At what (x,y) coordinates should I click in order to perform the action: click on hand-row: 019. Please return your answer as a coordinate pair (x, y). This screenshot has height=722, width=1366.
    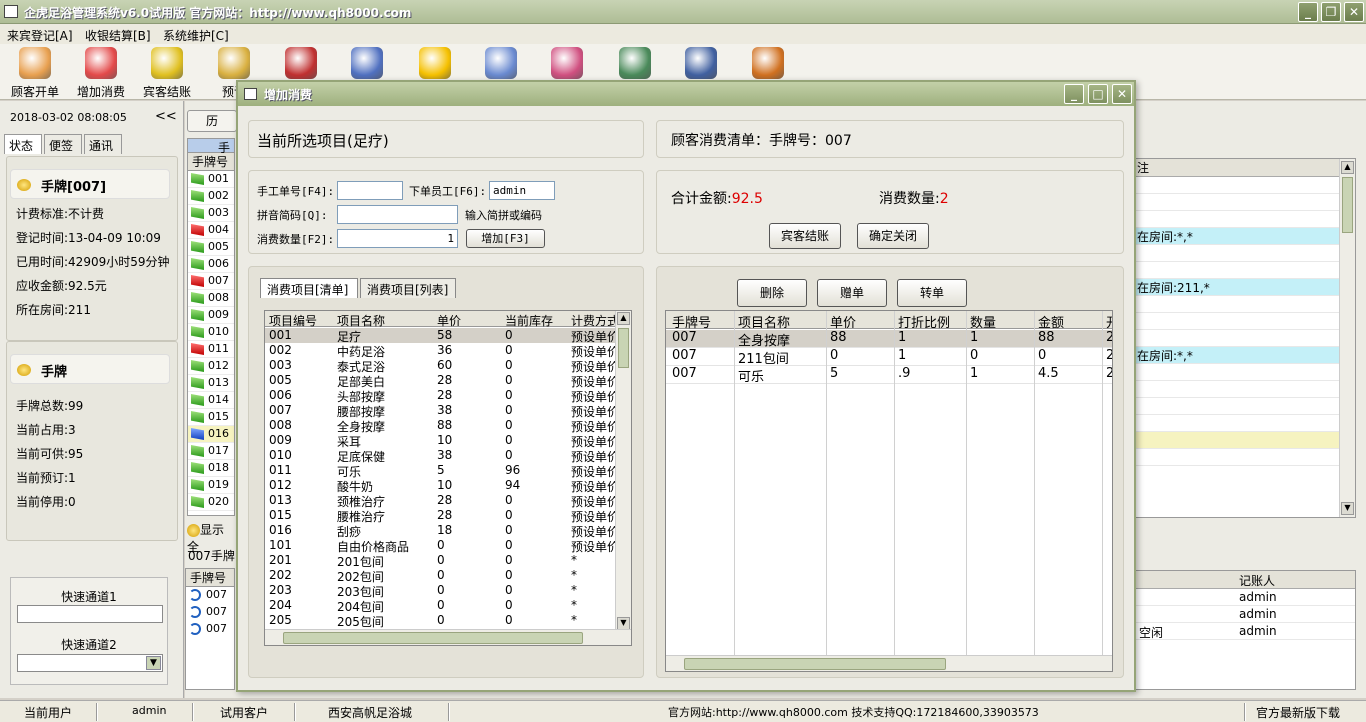
    Looking at the image, I should click on (211, 485).